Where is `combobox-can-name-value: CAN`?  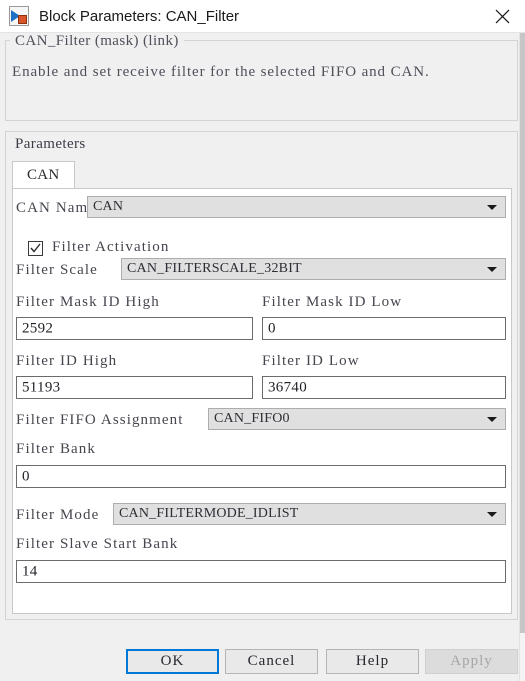
combobox-can-name-value: CAN is located at coordinates (108, 206).